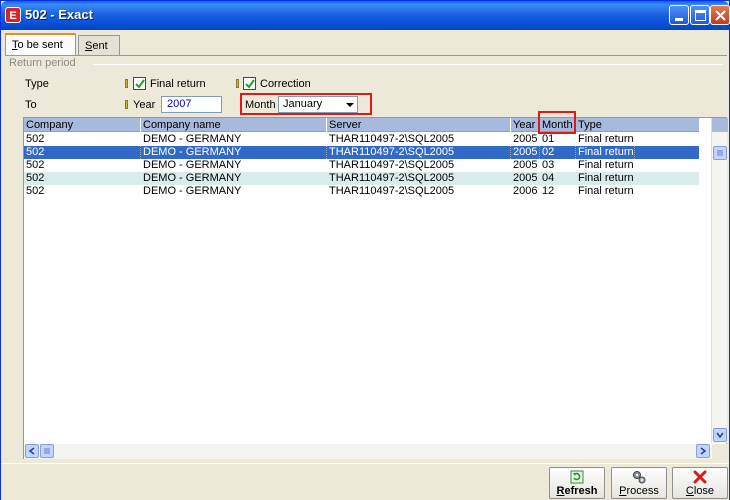 The width and height of the screenshot is (730, 500). I want to click on close-x-icon, so click(700, 477).